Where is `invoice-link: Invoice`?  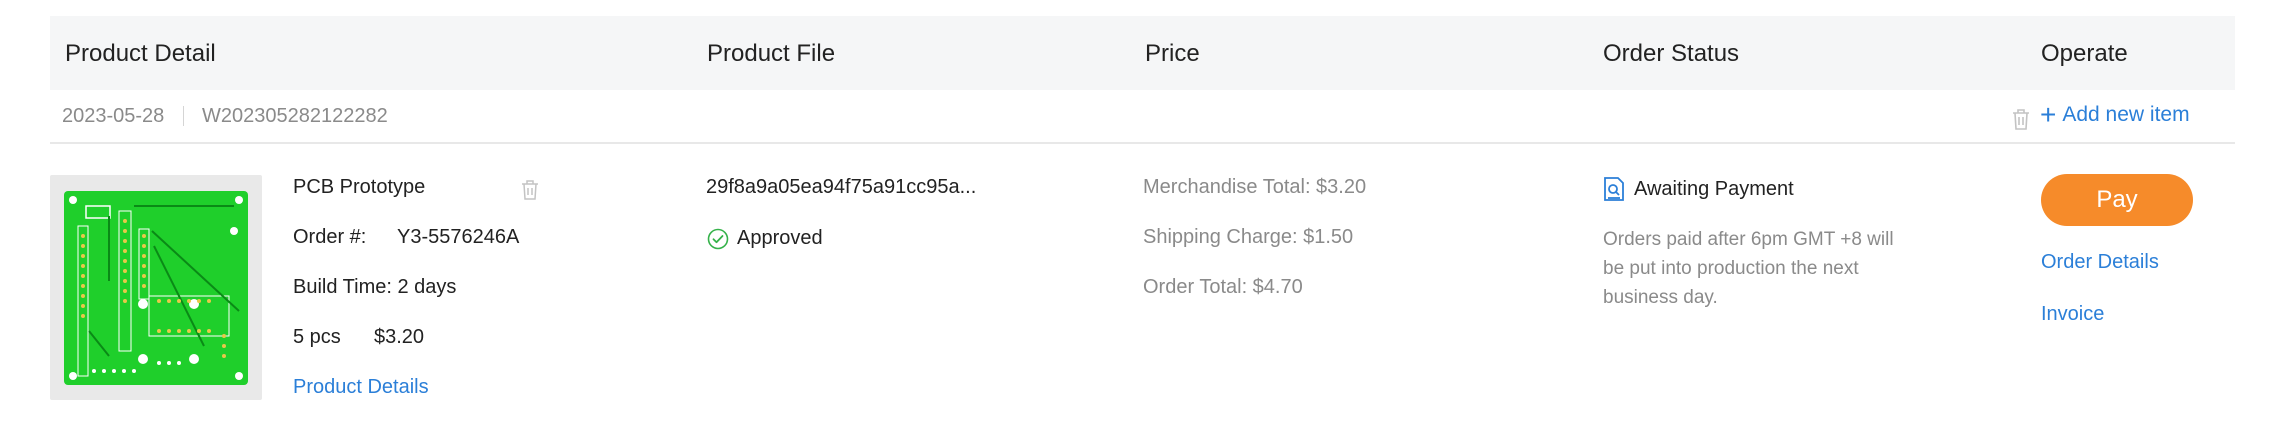
invoice-link: Invoice is located at coordinates (2072, 314).